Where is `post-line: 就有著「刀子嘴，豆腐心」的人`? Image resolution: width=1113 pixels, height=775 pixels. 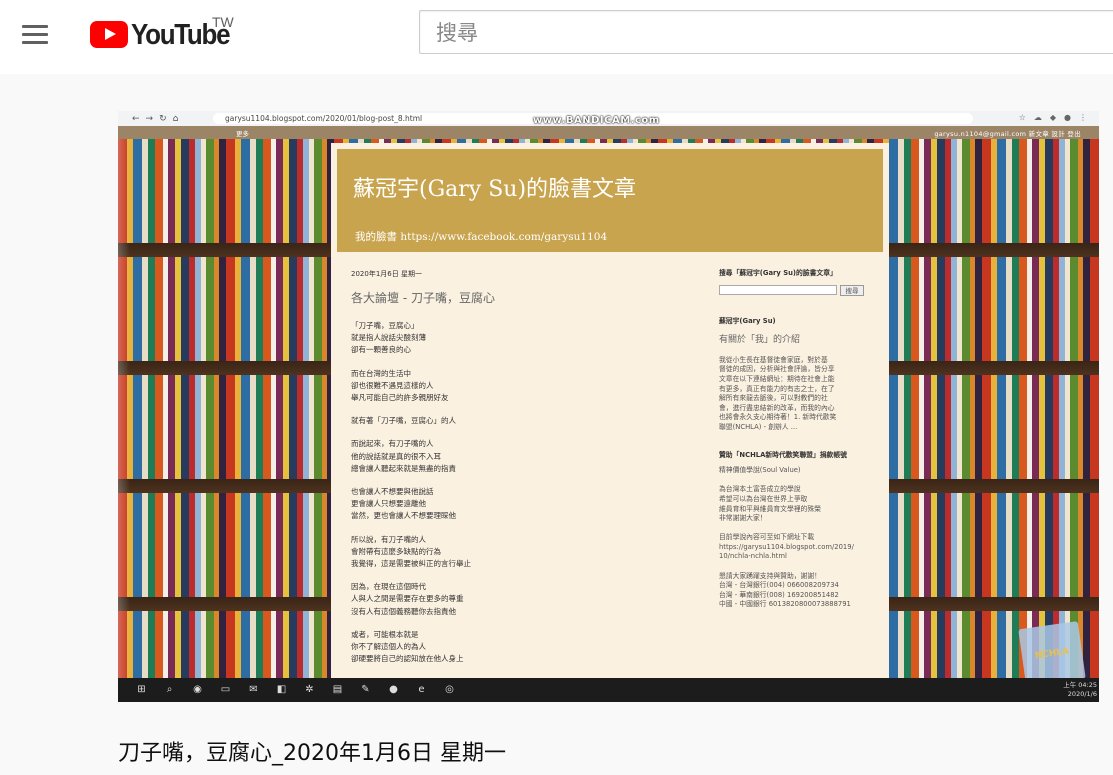
post-line: 就有著「刀子嘴，豆腐心」的人 is located at coordinates (403, 421).